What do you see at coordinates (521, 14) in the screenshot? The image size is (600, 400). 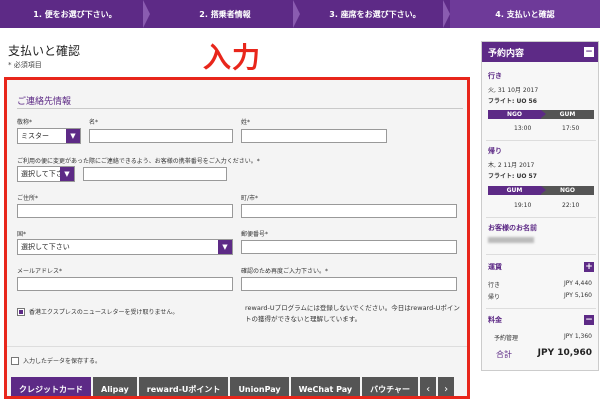 I see `step-4: 4. 支払いと確認` at bounding box center [521, 14].